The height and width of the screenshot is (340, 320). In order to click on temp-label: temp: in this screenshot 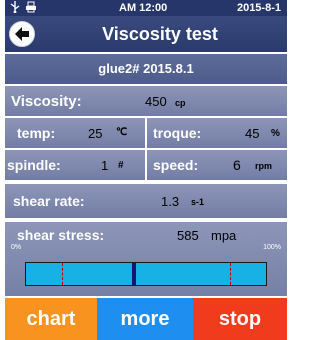, I will do `click(36, 133)`.